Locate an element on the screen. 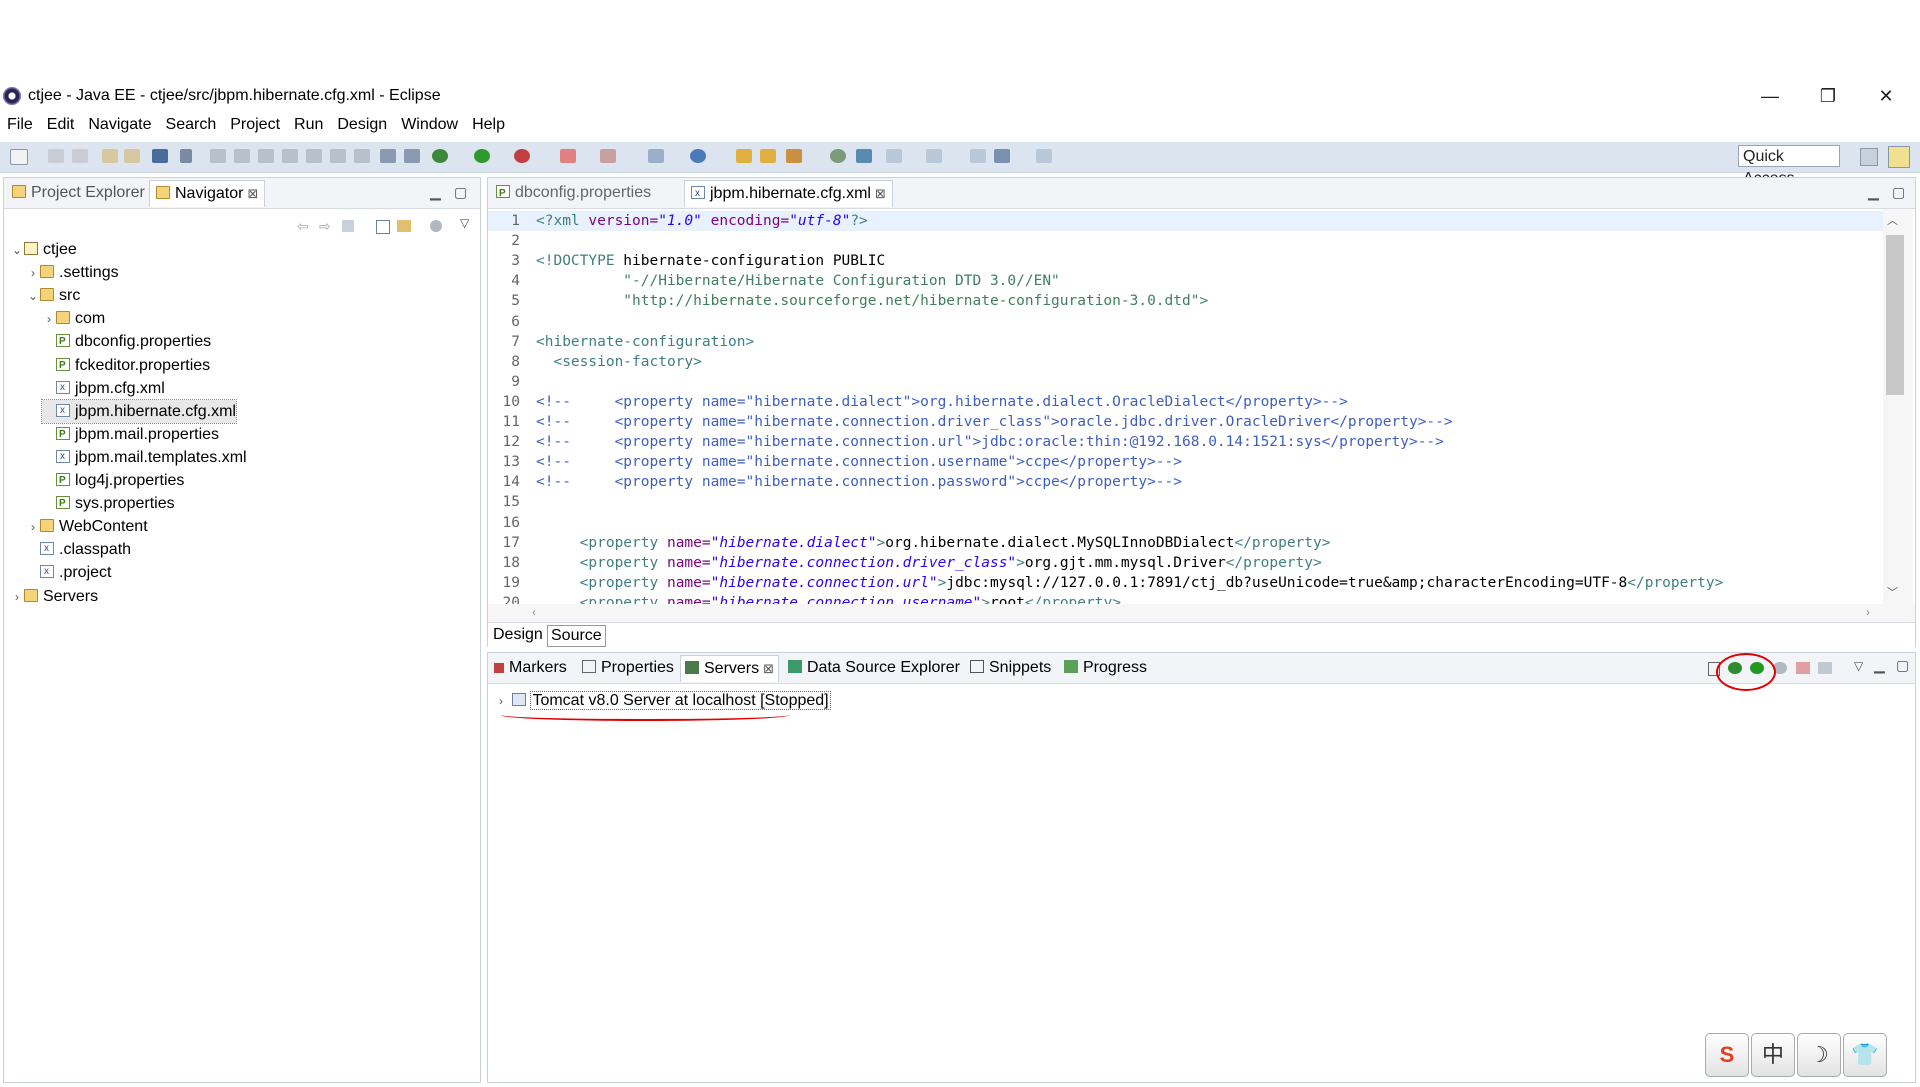  chinese-mode-icon: 中 is located at coordinates (1773, 1055).